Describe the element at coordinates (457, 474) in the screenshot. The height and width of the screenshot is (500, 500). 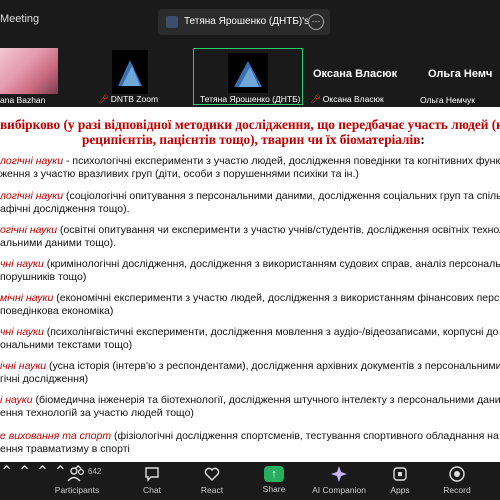
I see `record-icon` at that location.